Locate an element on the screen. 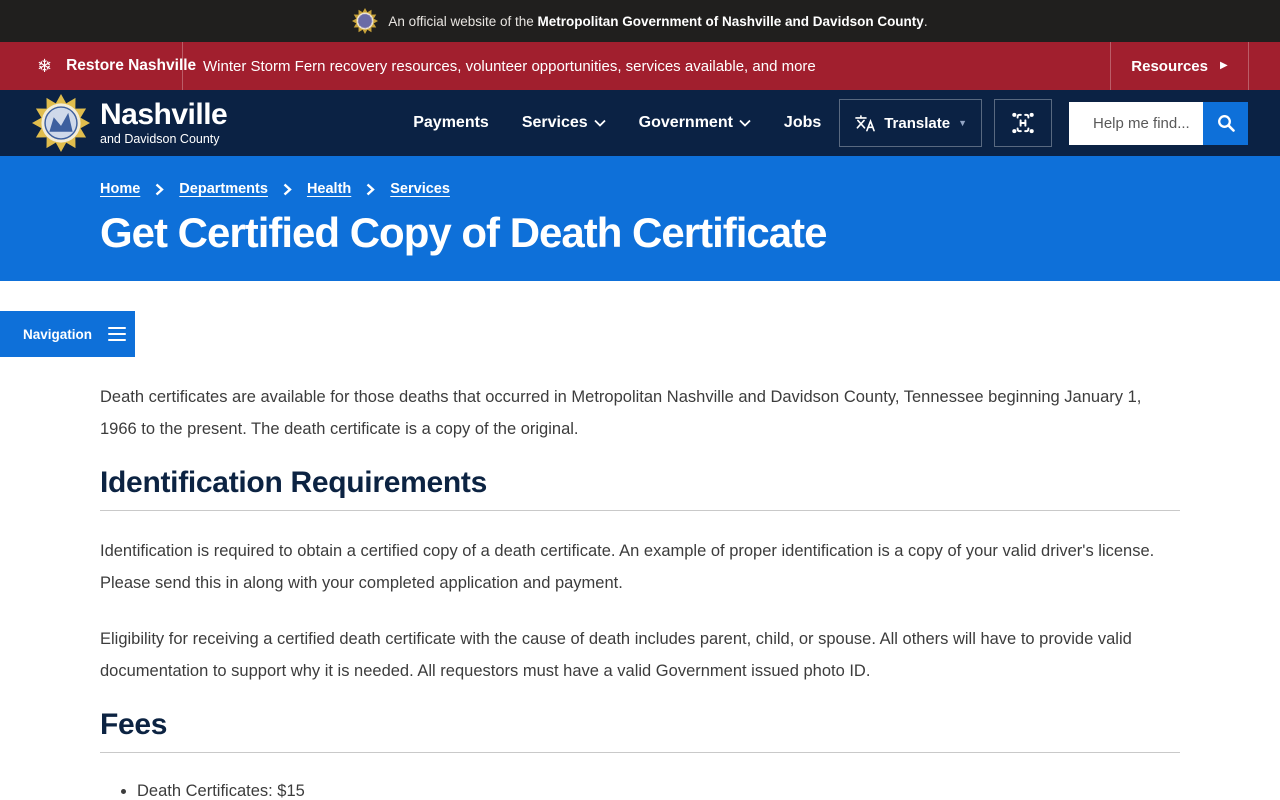 The width and height of the screenshot is (1280, 800). hub-icon is located at coordinates (1023, 123).